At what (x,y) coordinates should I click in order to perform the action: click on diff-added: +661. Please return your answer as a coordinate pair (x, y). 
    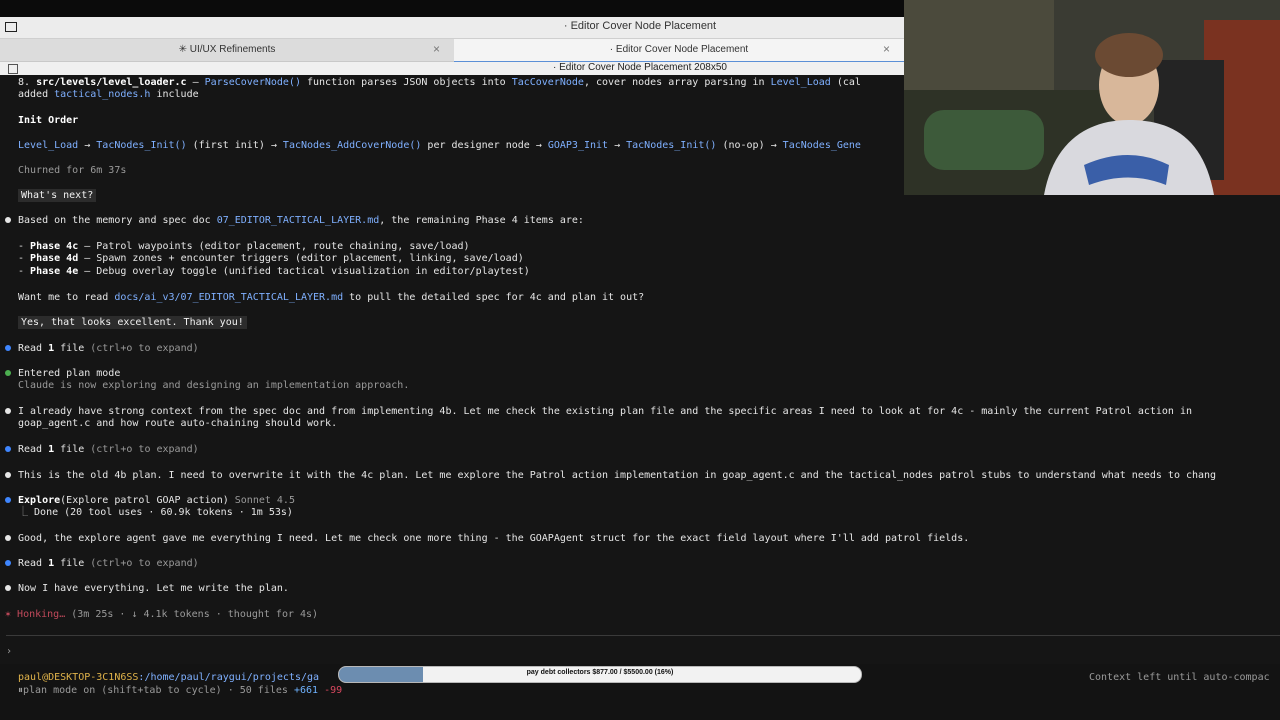
    Looking at the image, I should click on (306, 690).